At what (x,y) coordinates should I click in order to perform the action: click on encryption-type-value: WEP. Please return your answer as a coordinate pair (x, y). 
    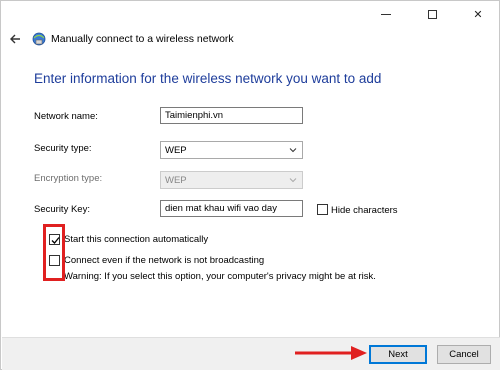
    Looking at the image, I should click on (176, 180).